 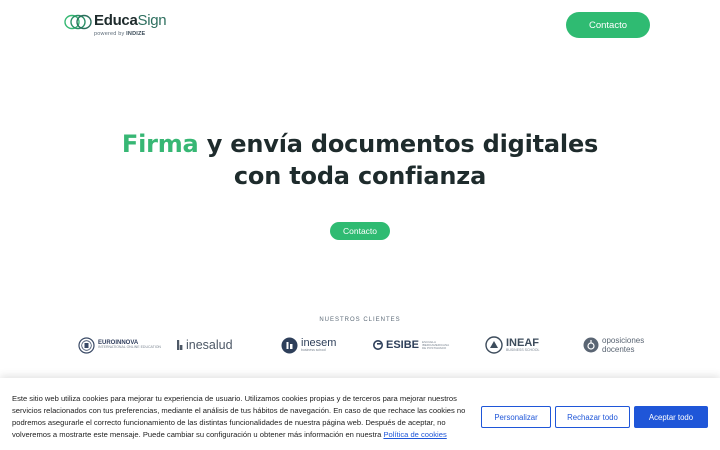 I want to click on inesem-circle-icon, so click(x=289, y=345).